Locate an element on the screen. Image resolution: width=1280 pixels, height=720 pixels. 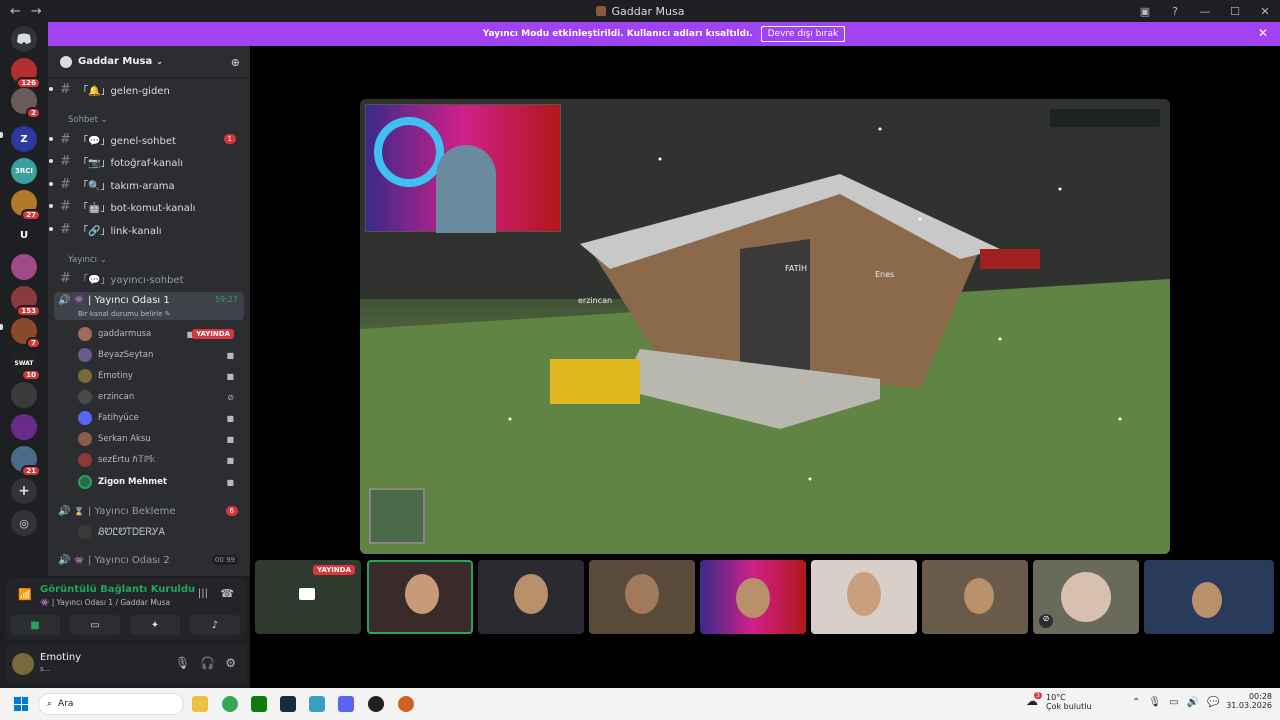
steam-icon is located at coordinates (288, 704).